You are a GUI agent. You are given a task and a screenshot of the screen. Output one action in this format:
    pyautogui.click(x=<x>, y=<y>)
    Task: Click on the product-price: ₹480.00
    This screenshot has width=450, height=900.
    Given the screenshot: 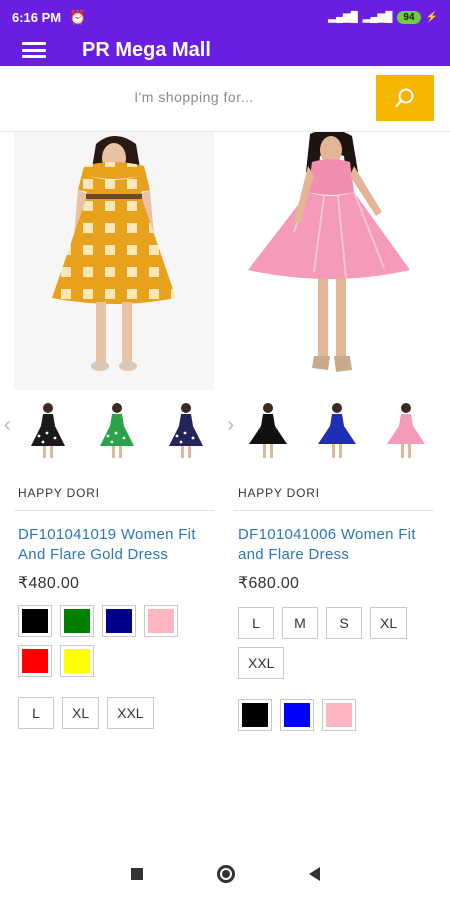 What is the action you would take?
    pyautogui.click(x=49, y=583)
    